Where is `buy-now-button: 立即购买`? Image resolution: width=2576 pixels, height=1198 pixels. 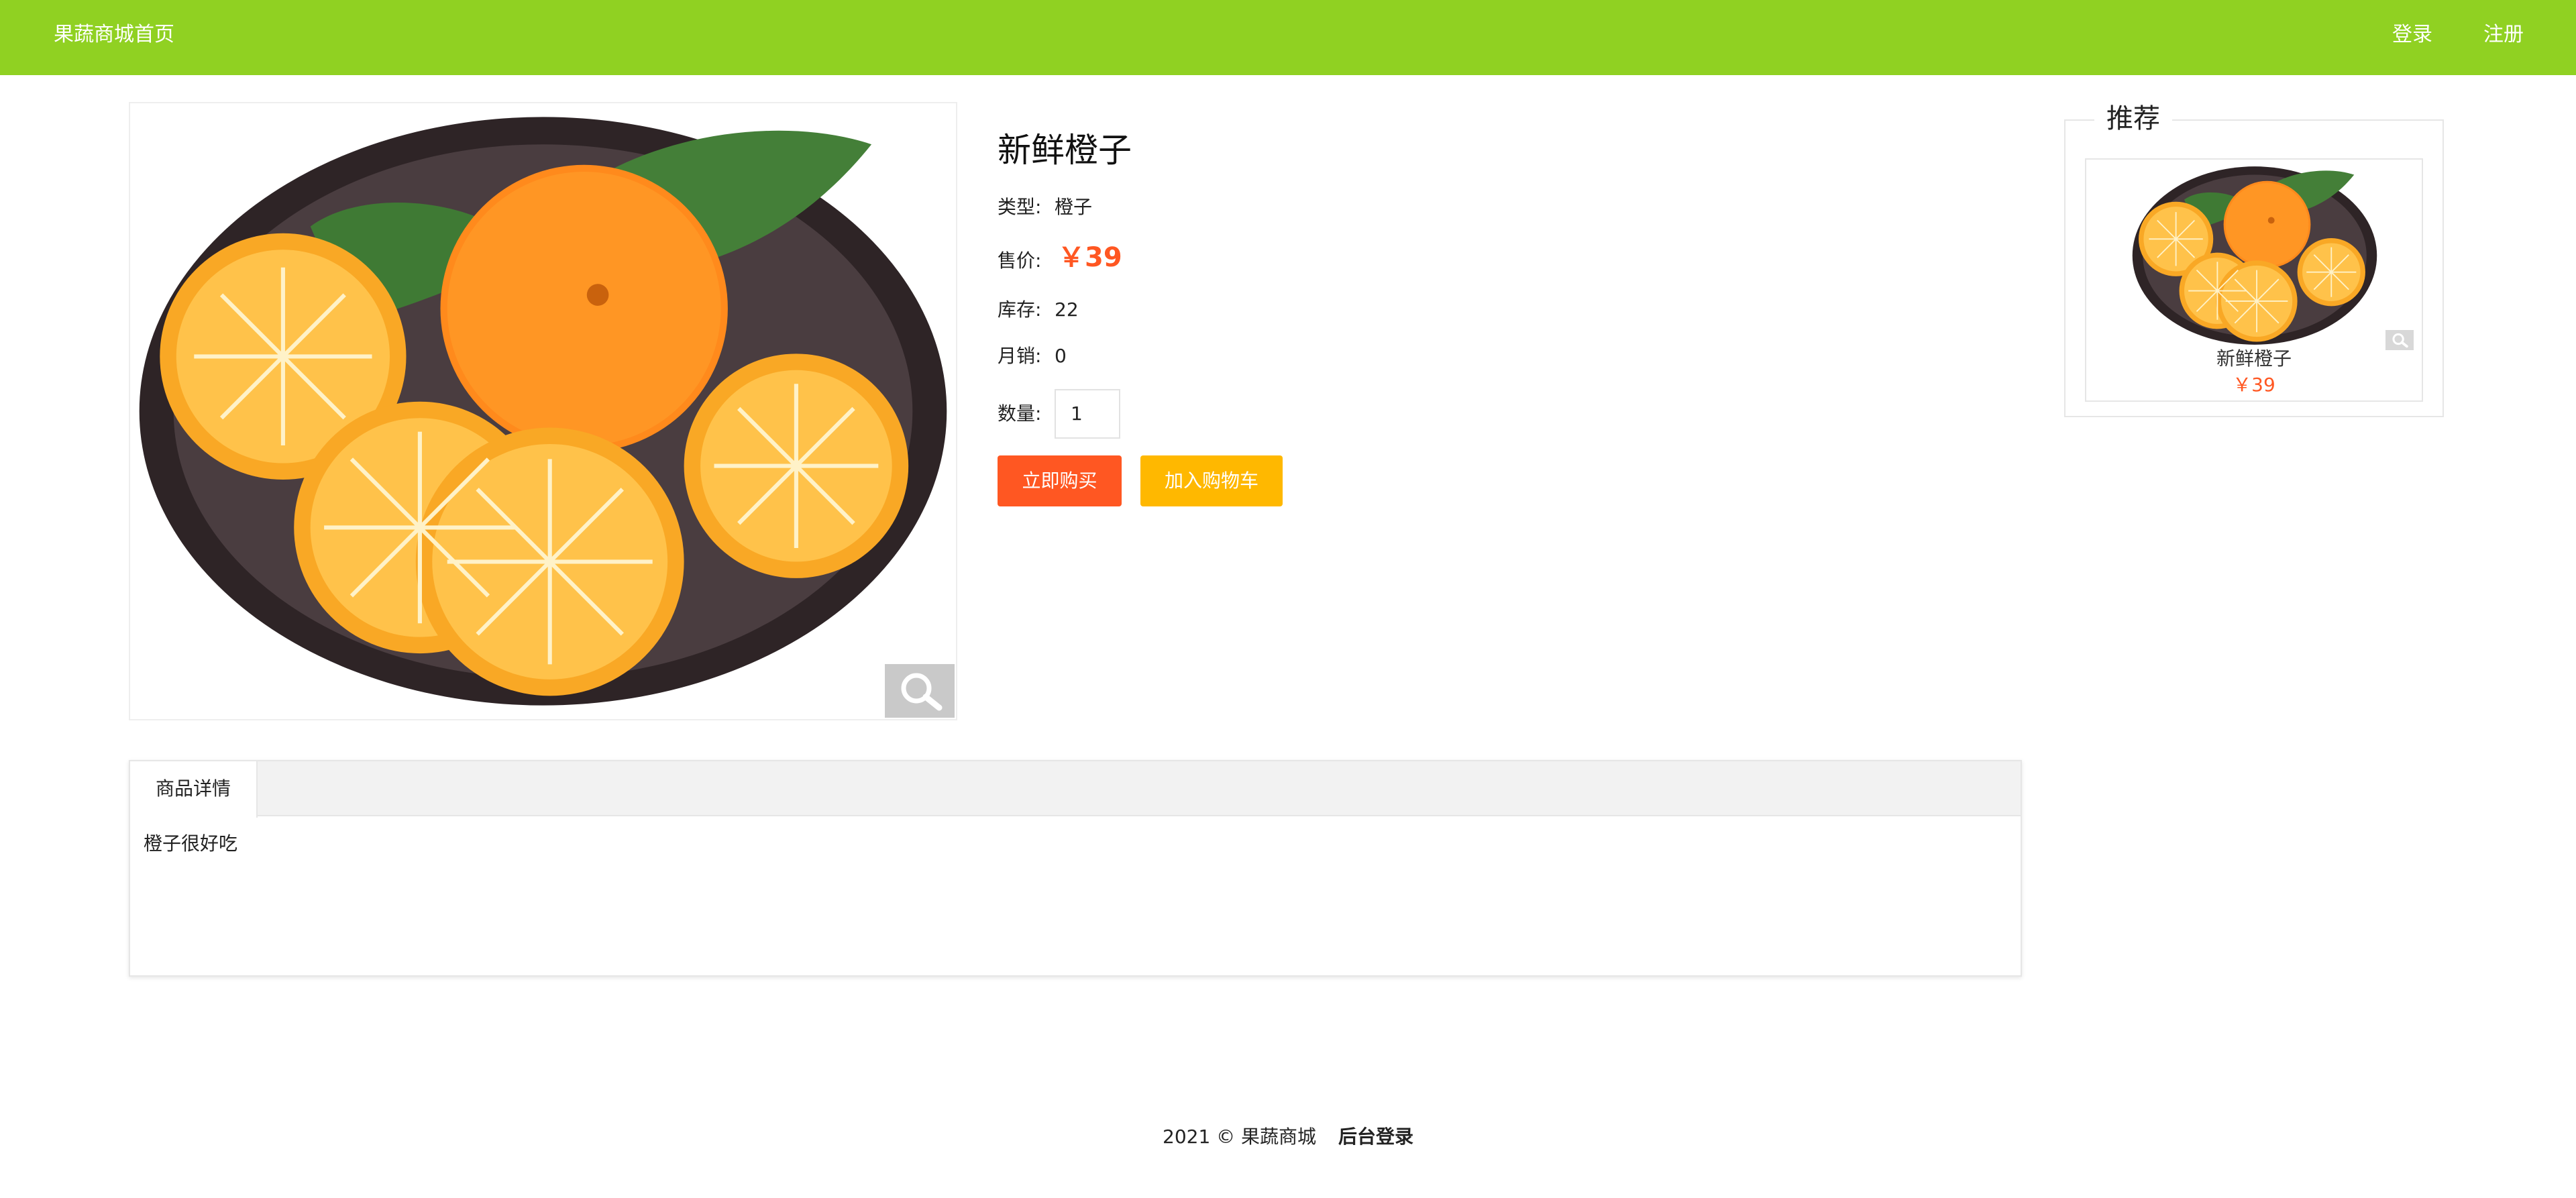
buy-now-button: 立即购买 is located at coordinates (1060, 480).